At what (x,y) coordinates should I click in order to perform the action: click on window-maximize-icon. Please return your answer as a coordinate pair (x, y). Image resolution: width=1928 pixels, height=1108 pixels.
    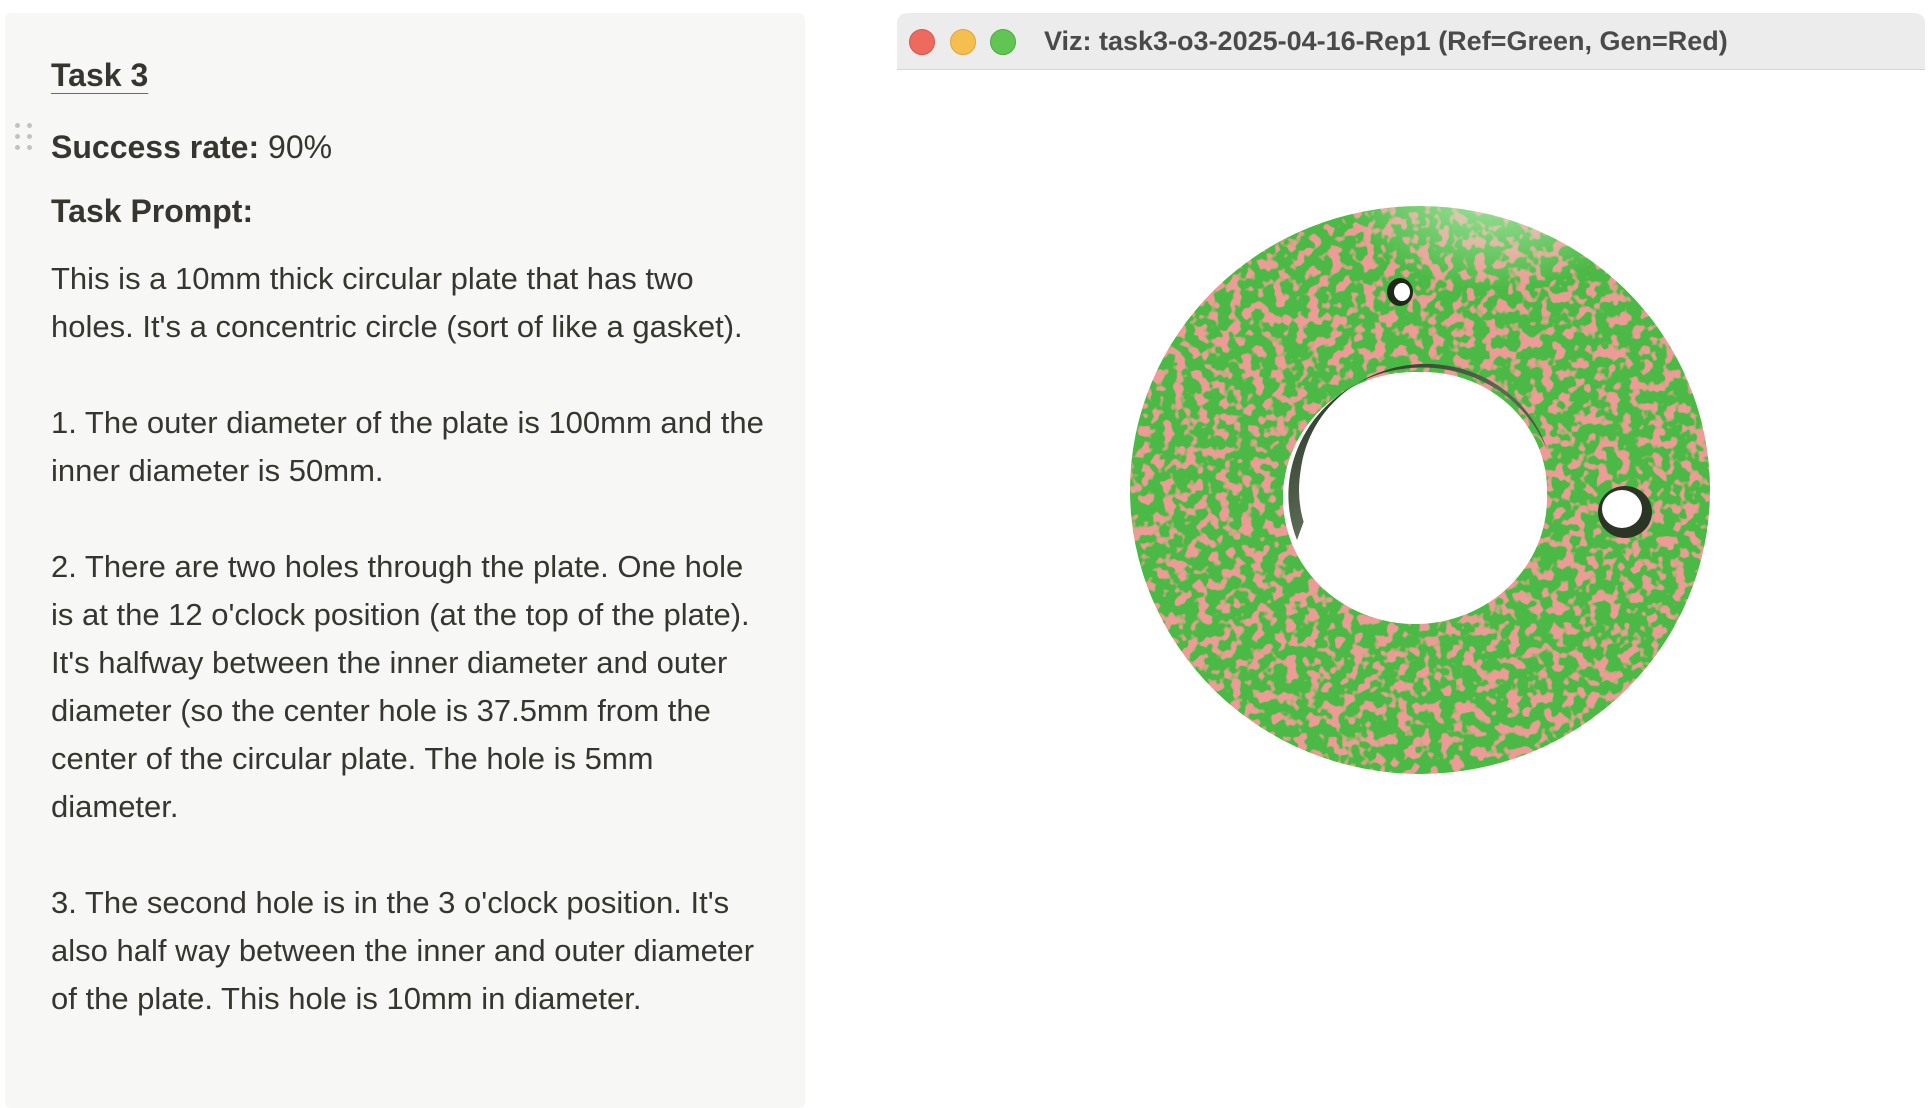
    Looking at the image, I should click on (1003, 42).